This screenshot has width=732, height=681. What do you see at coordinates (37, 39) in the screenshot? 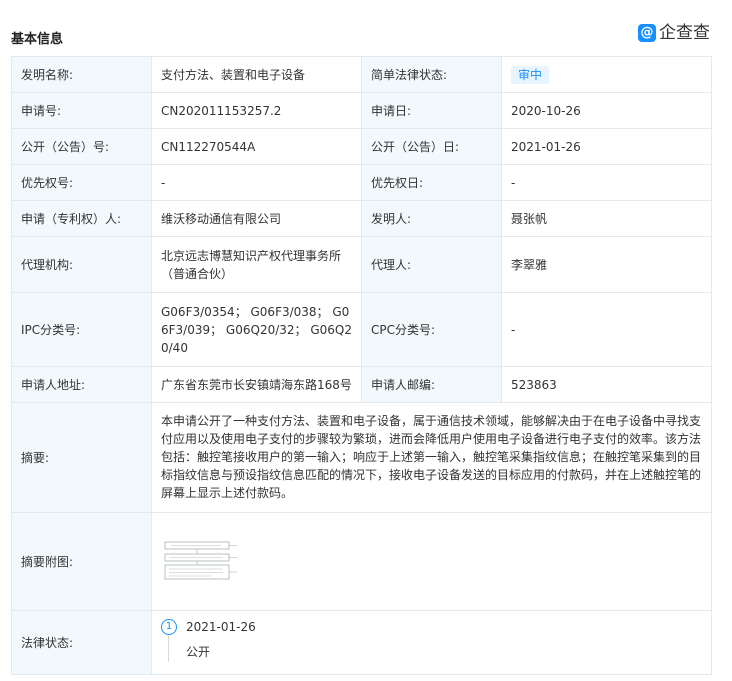
I see `section-title: 基本信息` at bounding box center [37, 39].